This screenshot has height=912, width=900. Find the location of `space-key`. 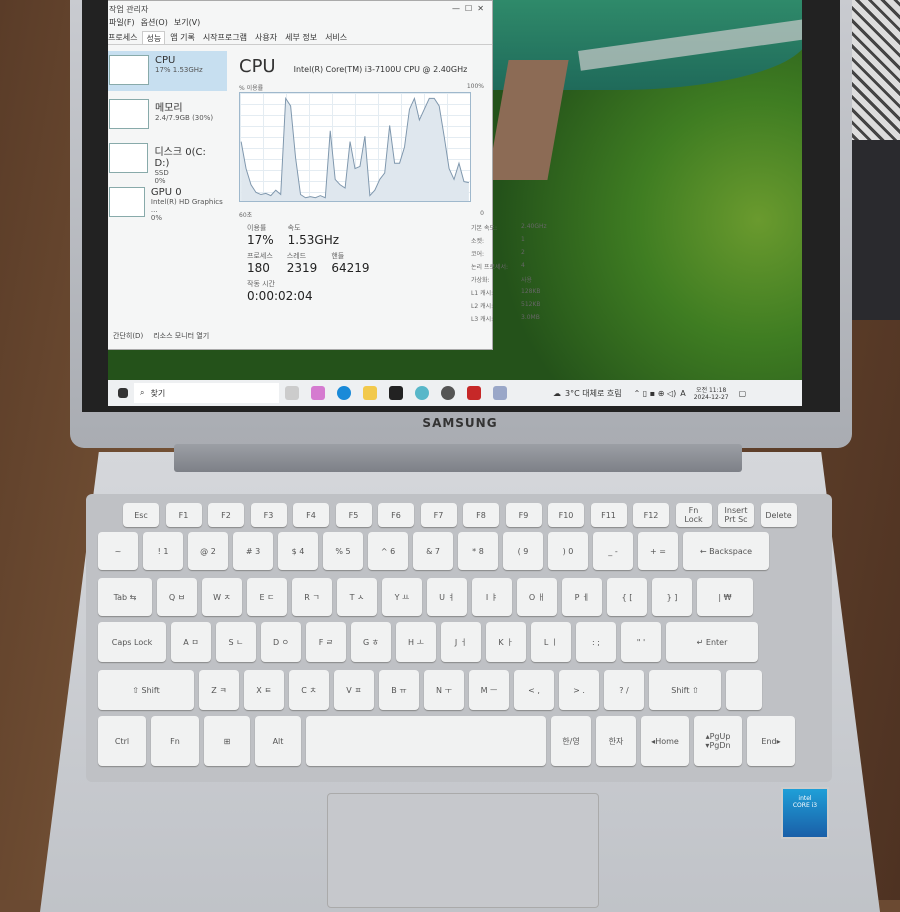

space-key is located at coordinates (426, 741).